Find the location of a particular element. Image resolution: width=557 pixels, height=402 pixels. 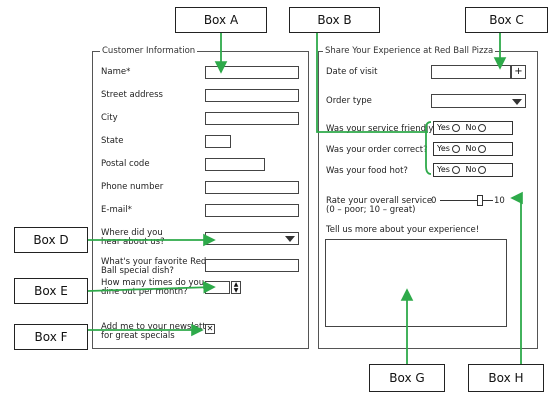

arrow-box-h is located at coordinates (516, 277).